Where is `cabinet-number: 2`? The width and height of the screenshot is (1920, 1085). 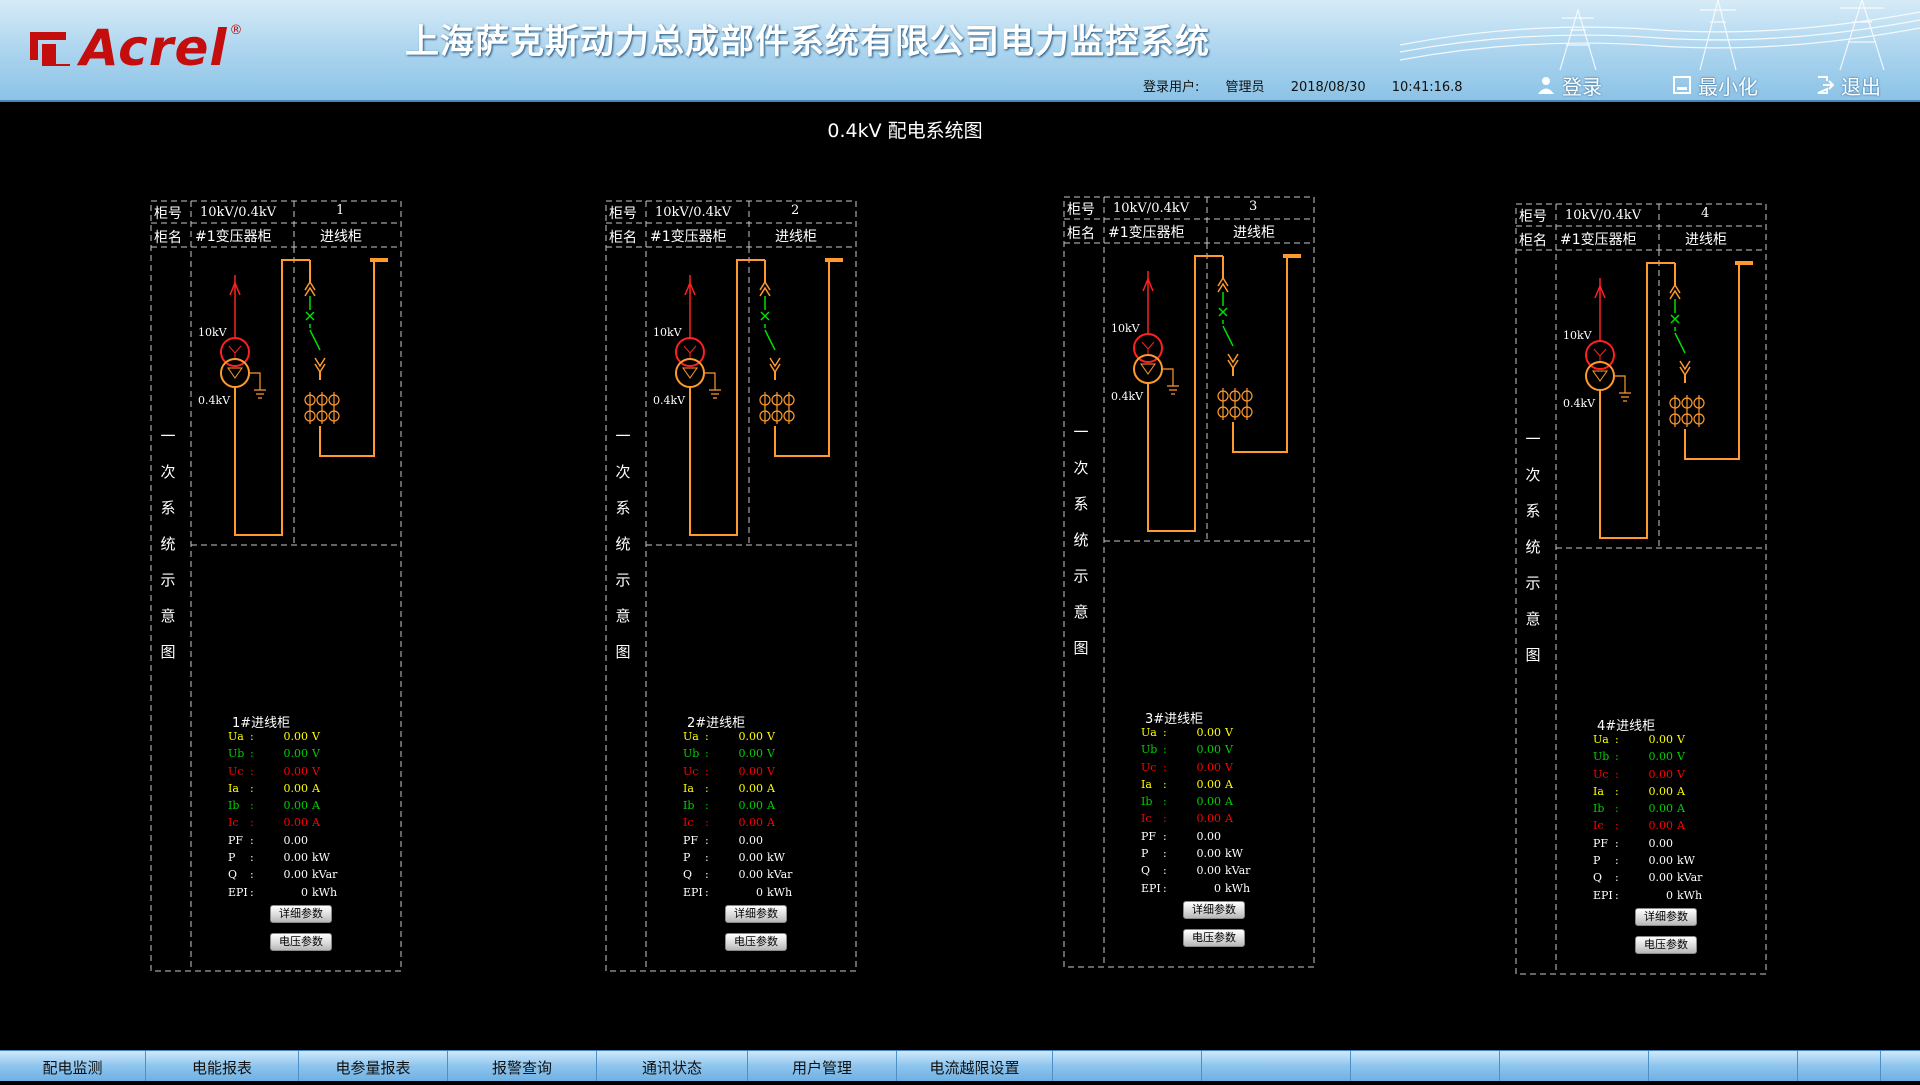 cabinet-number: 2 is located at coordinates (795, 210).